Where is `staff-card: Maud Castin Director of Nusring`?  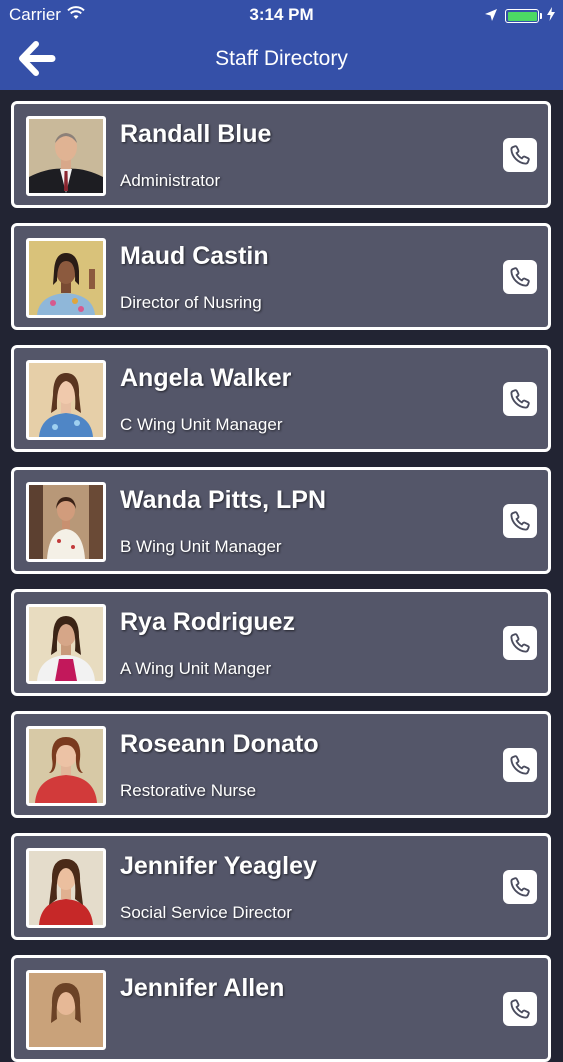 staff-card: Maud Castin Director of Nusring is located at coordinates (281, 276).